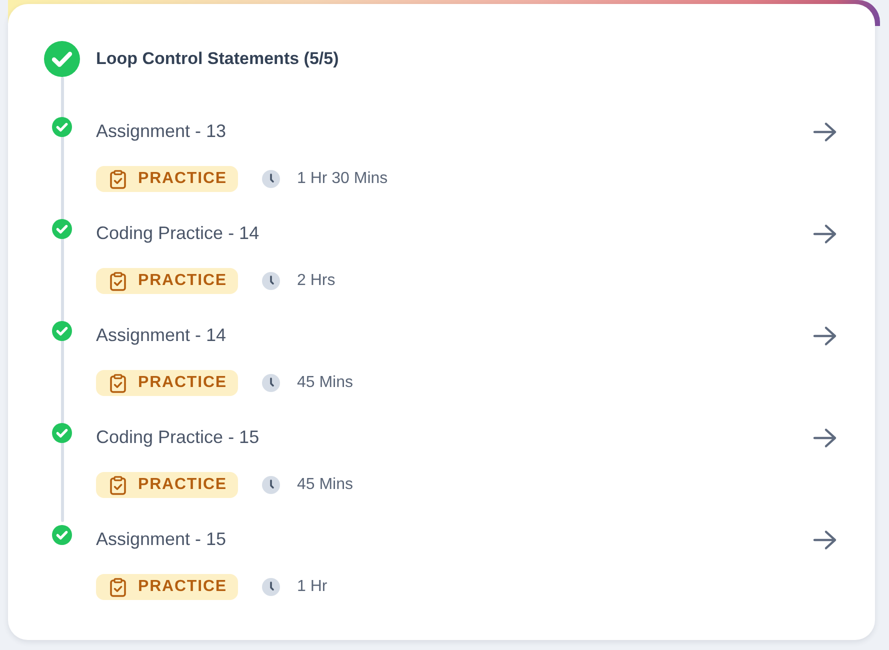  I want to click on duration-text: 2 Hrs, so click(316, 281).